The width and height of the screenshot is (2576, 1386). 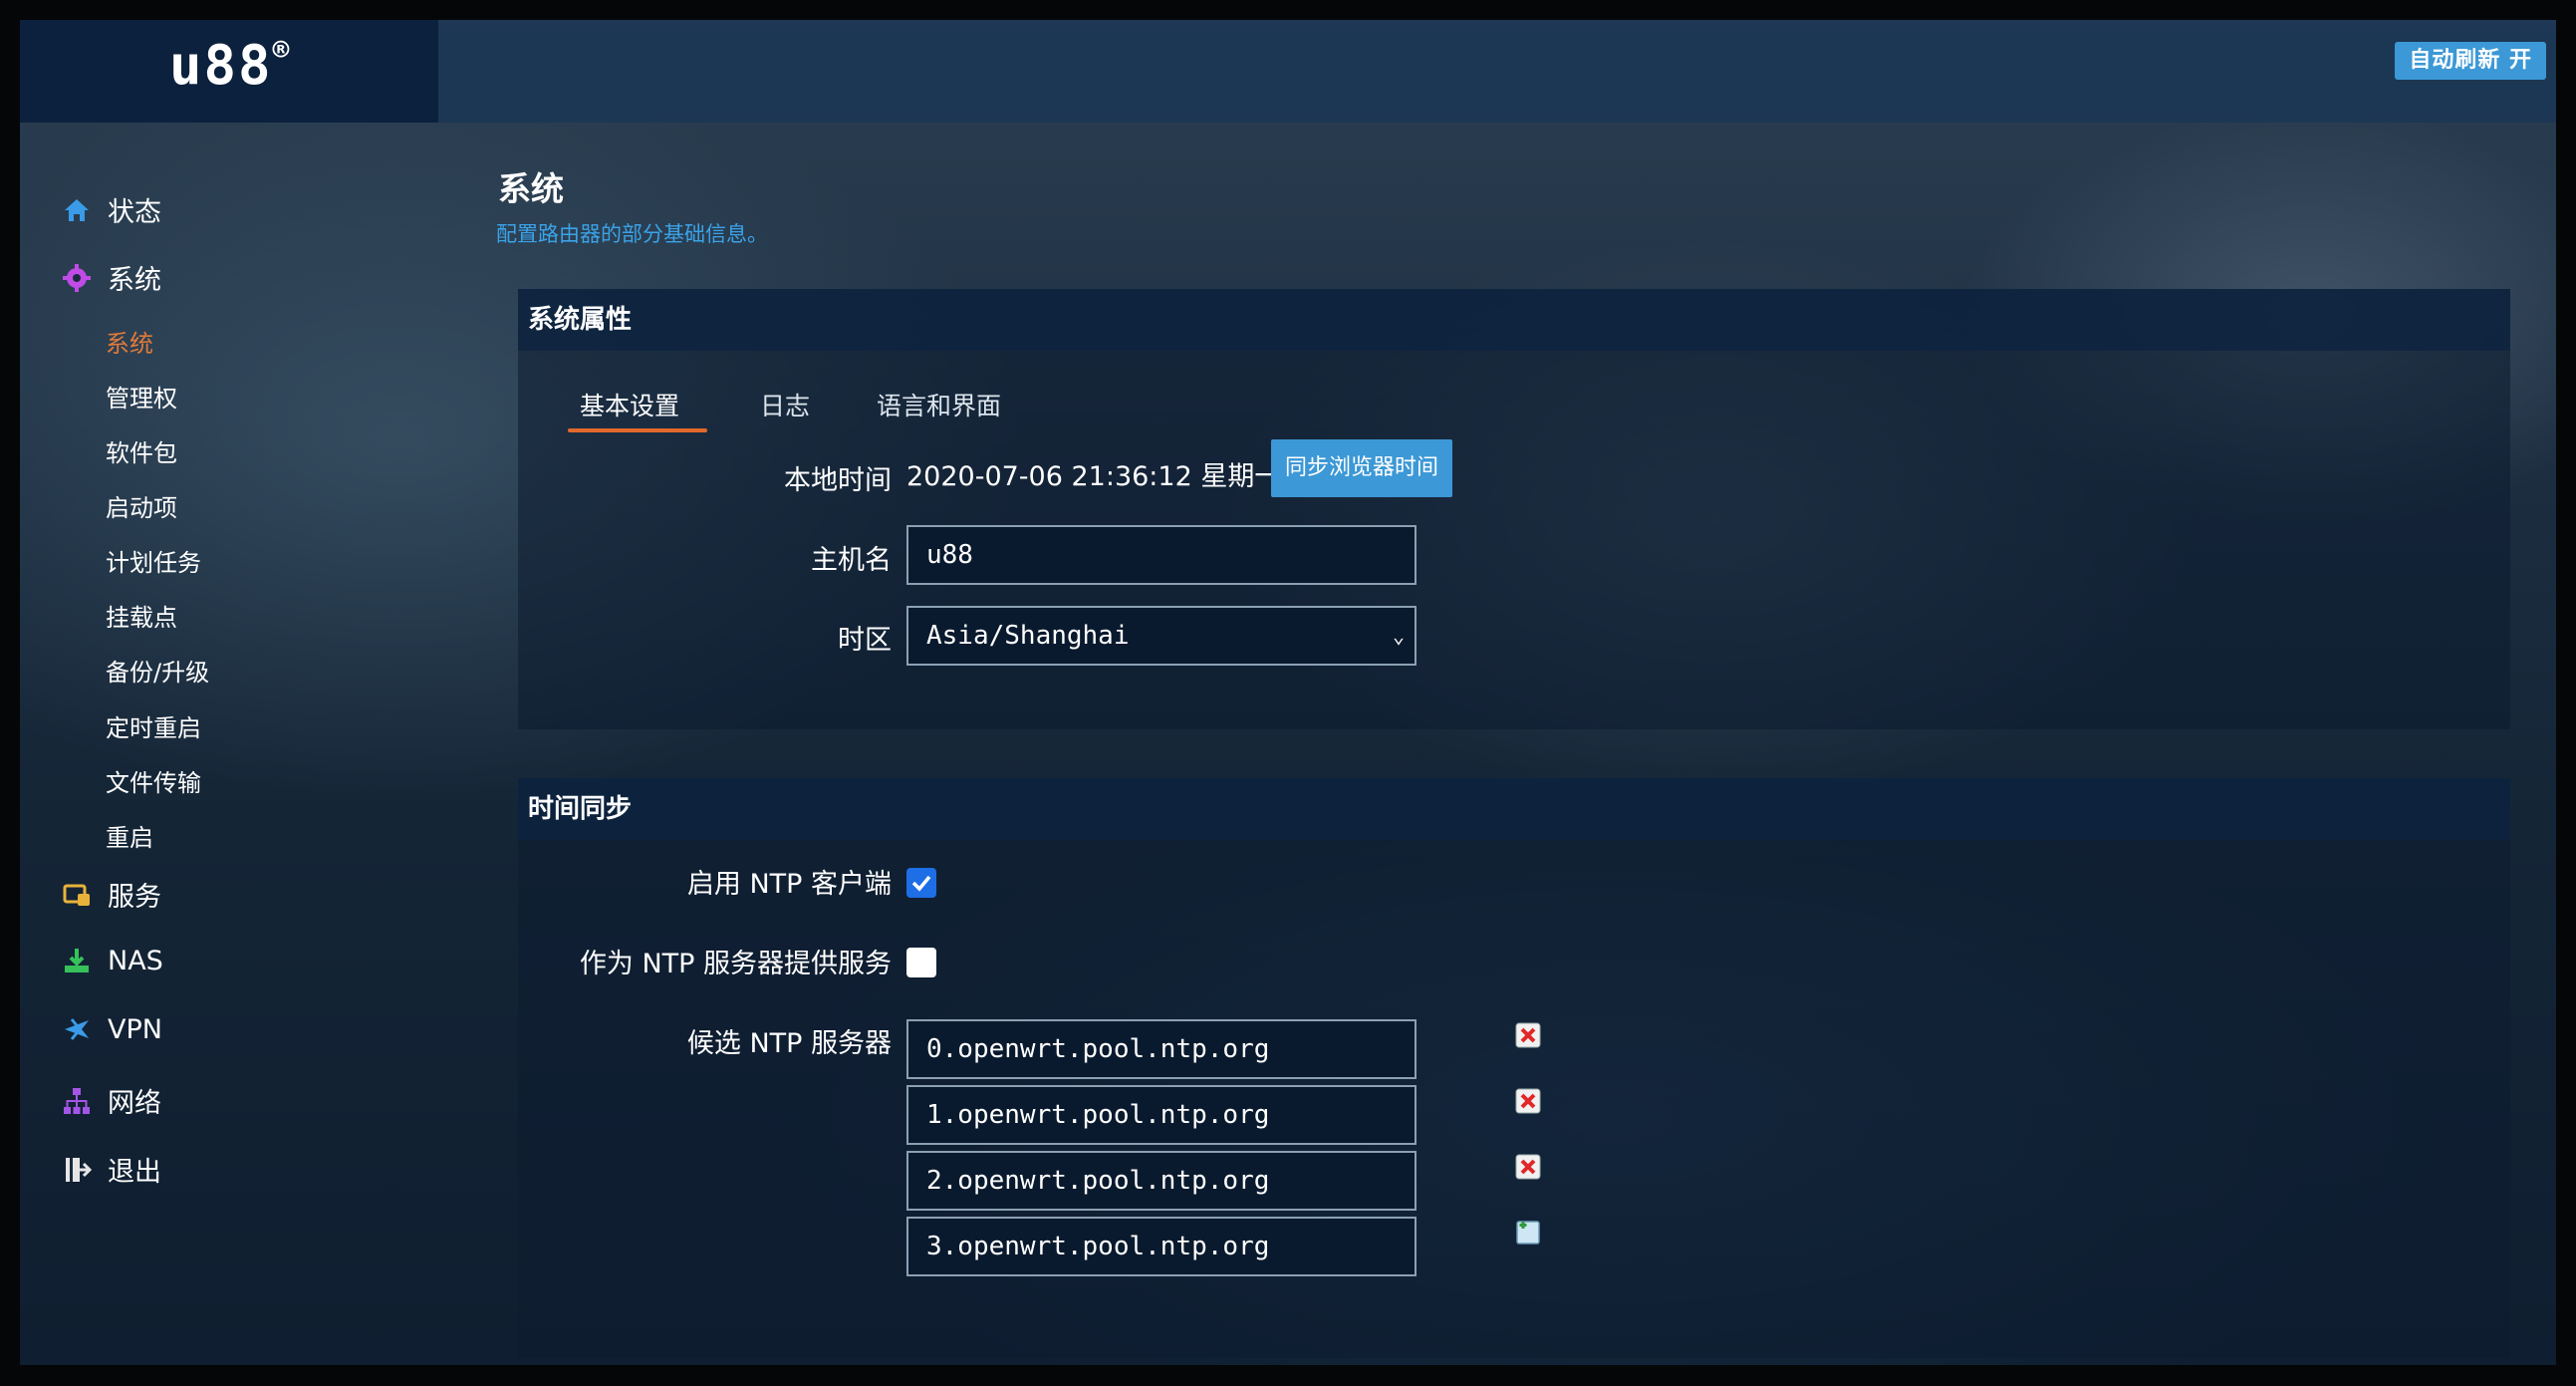 I want to click on gear-icon, so click(x=77, y=278).